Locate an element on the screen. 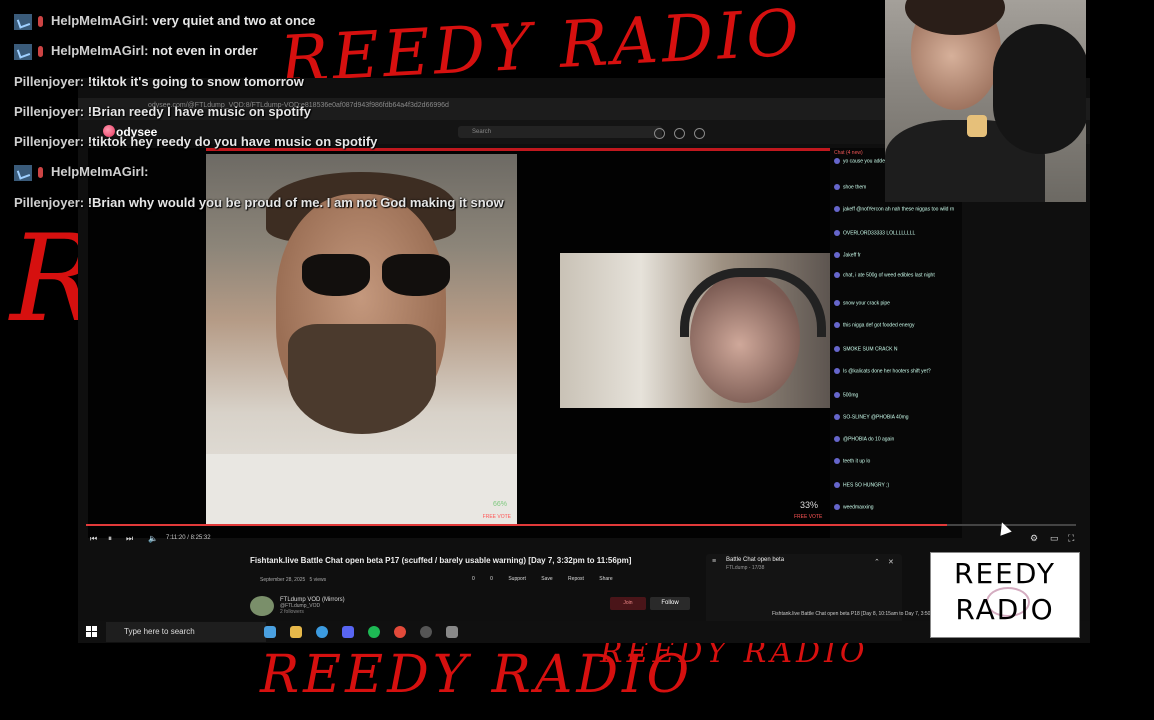  video-meta: September 28, 2025 5 views is located at coordinates (293, 580).